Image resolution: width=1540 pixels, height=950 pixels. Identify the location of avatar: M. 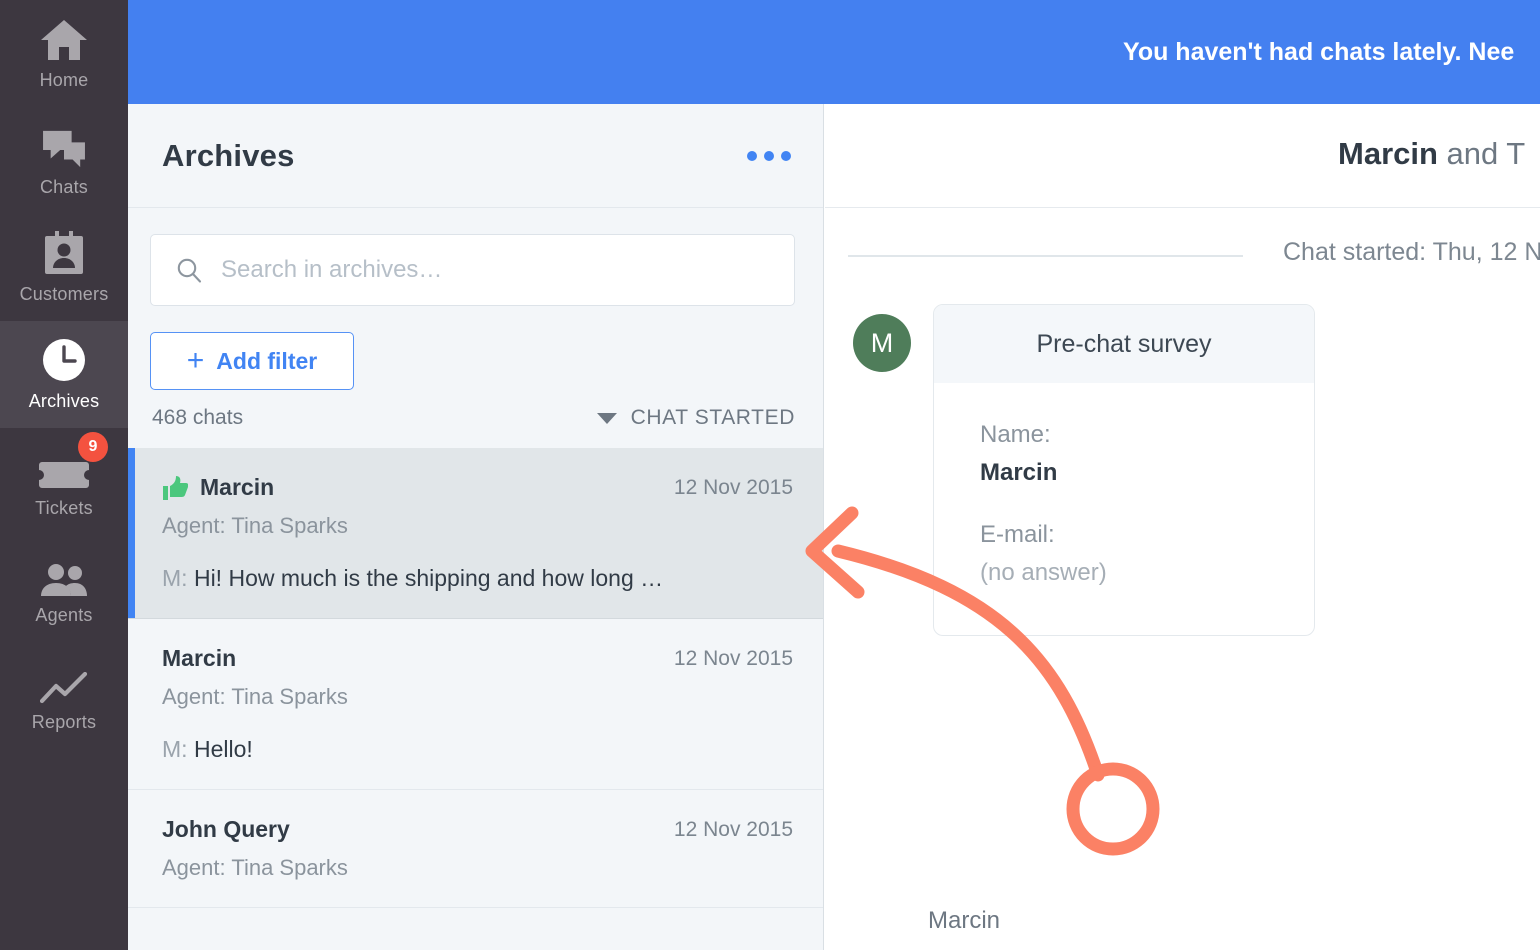
(882, 343).